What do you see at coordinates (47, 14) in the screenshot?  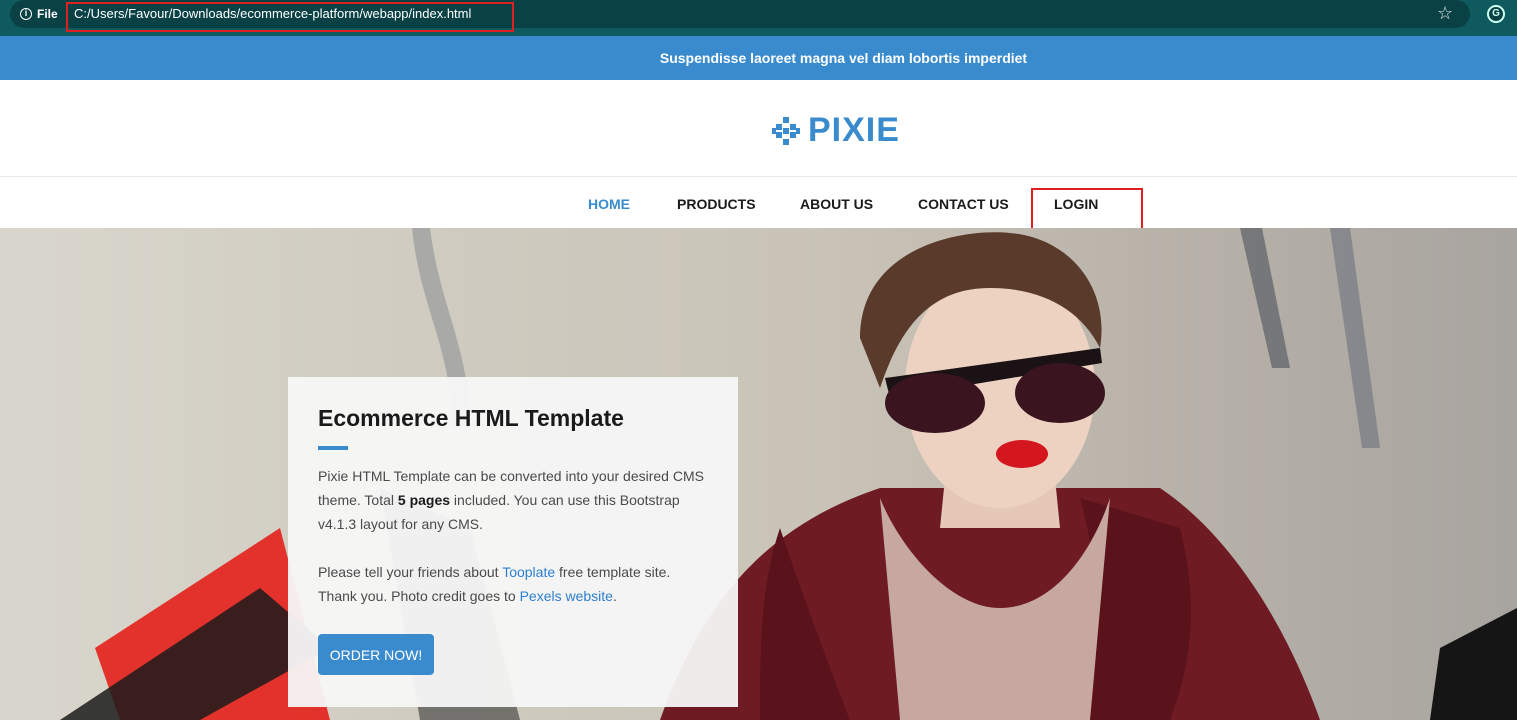 I see `site-info-label: File` at bounding box center [47, 14].